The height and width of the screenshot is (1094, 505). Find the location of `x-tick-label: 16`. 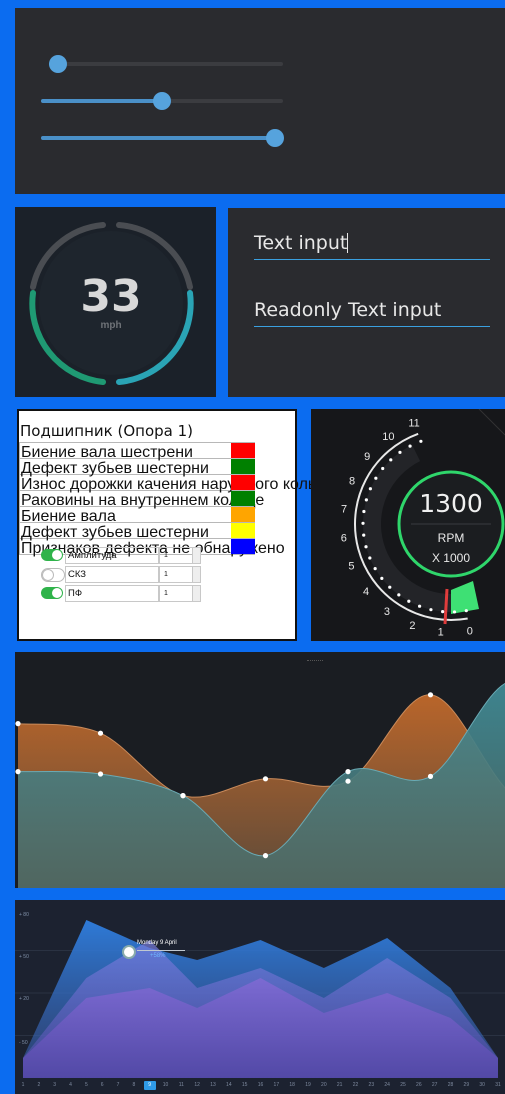

x-tick-label: 16 is located at coordinates (261, 1085).